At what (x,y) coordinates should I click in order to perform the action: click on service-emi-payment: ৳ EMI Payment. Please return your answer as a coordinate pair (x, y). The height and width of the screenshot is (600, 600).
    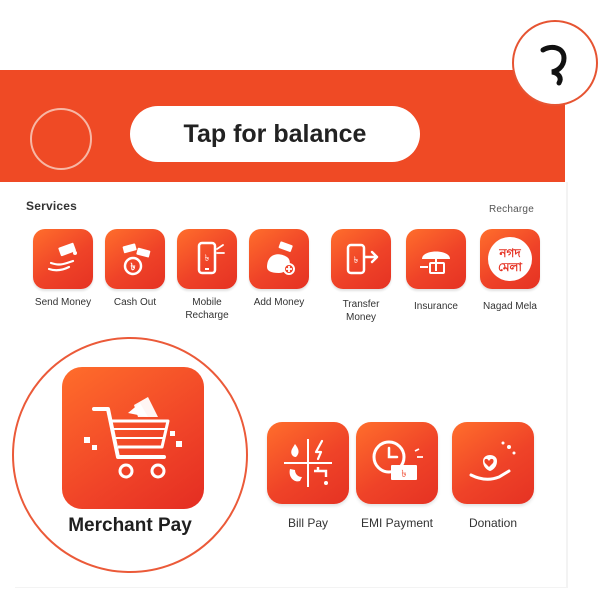
    Looking at the image, I should click on (397, 476).